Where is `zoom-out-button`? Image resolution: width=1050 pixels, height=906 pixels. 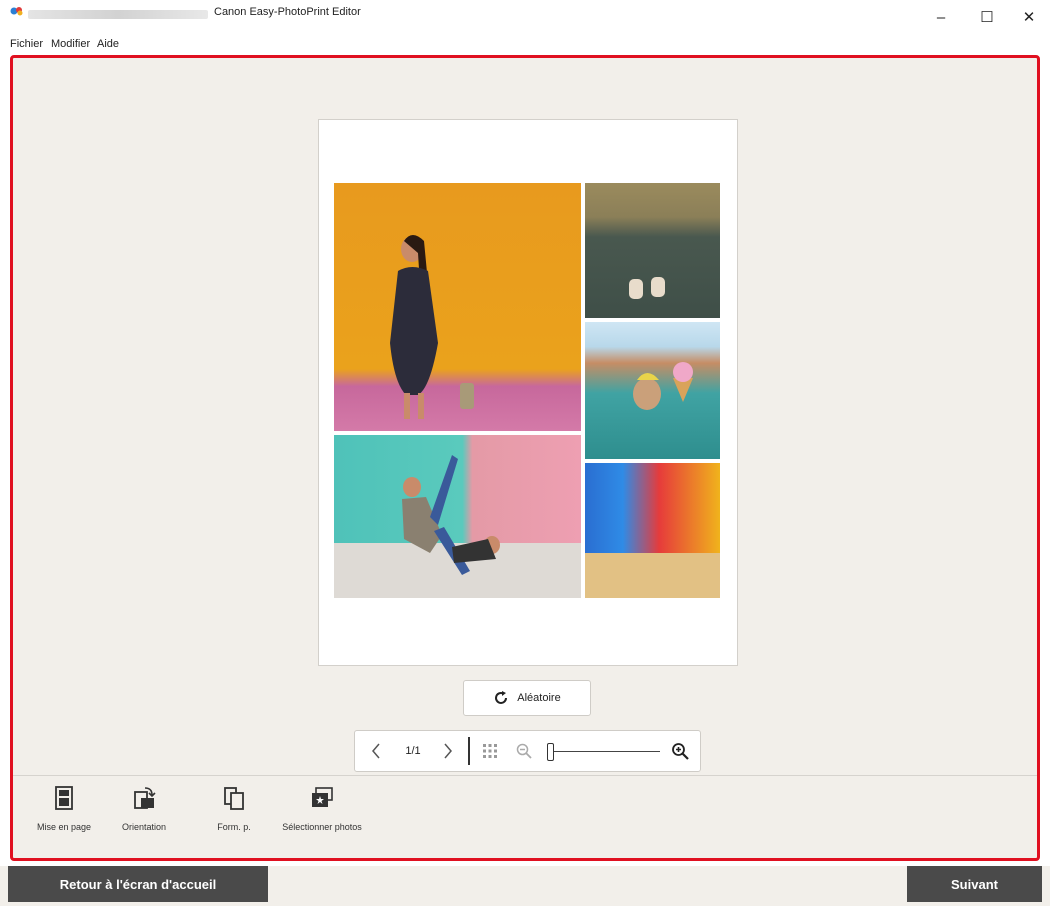
zoom-out-button is located at coordinates (524, 751).